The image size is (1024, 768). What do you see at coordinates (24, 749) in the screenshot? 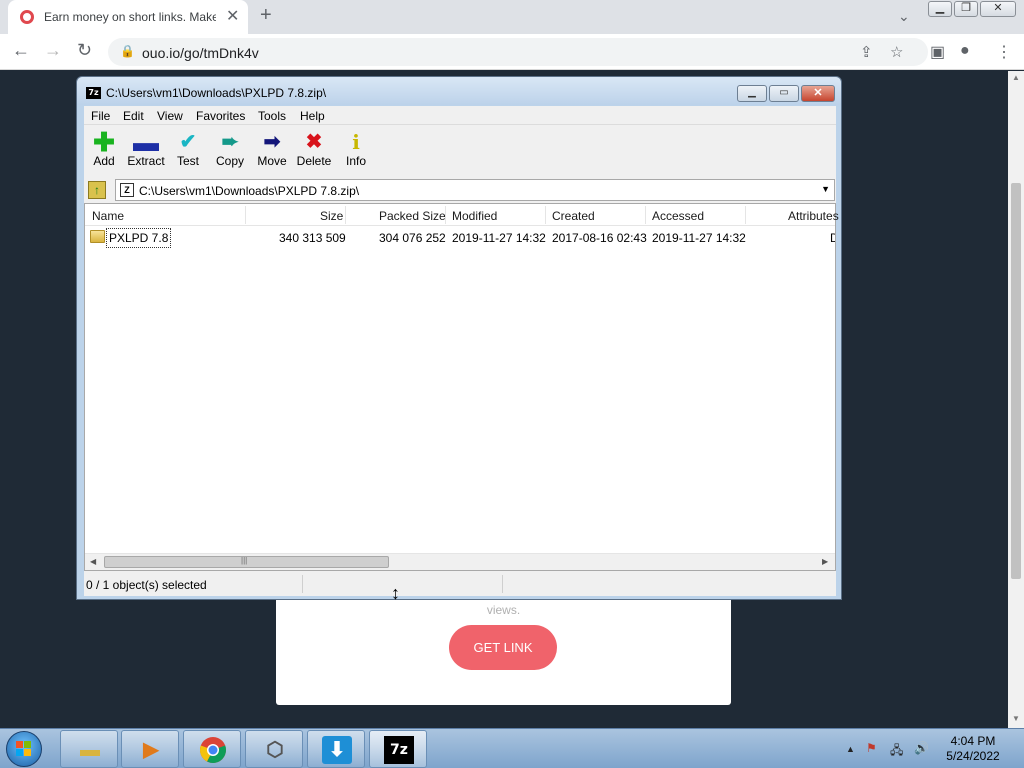
I see `start-button` at bounding box center [24, 749].